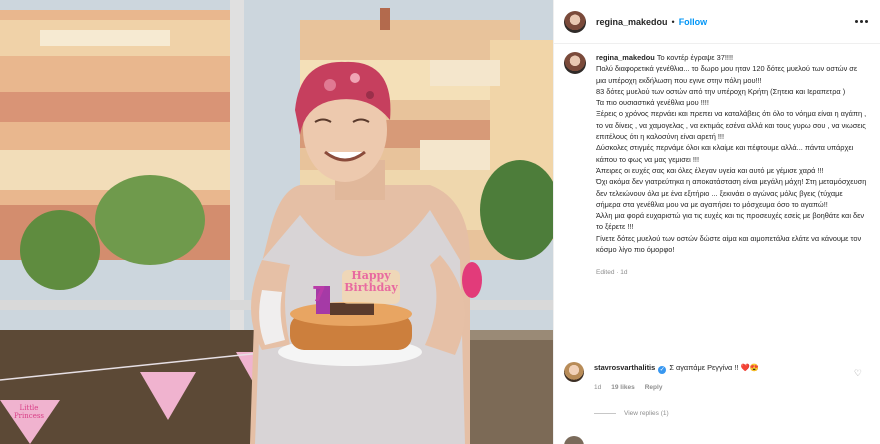 Image resolution: width=880 pixels, height=444 pixels. Describe the element at coordinates (624, 367) in the screenshot. I see `comment-author: stavrosvarthalitis` at that location.